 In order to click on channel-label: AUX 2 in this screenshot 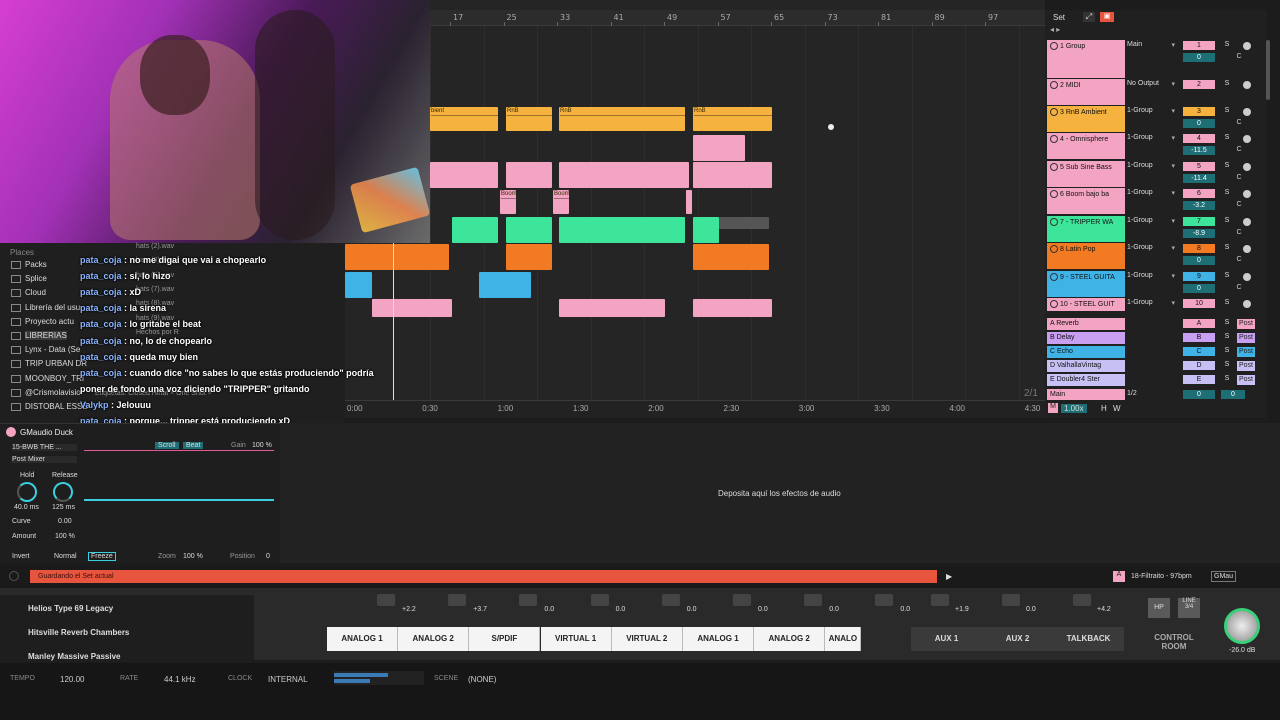, I will do `click(1017, 639)`.